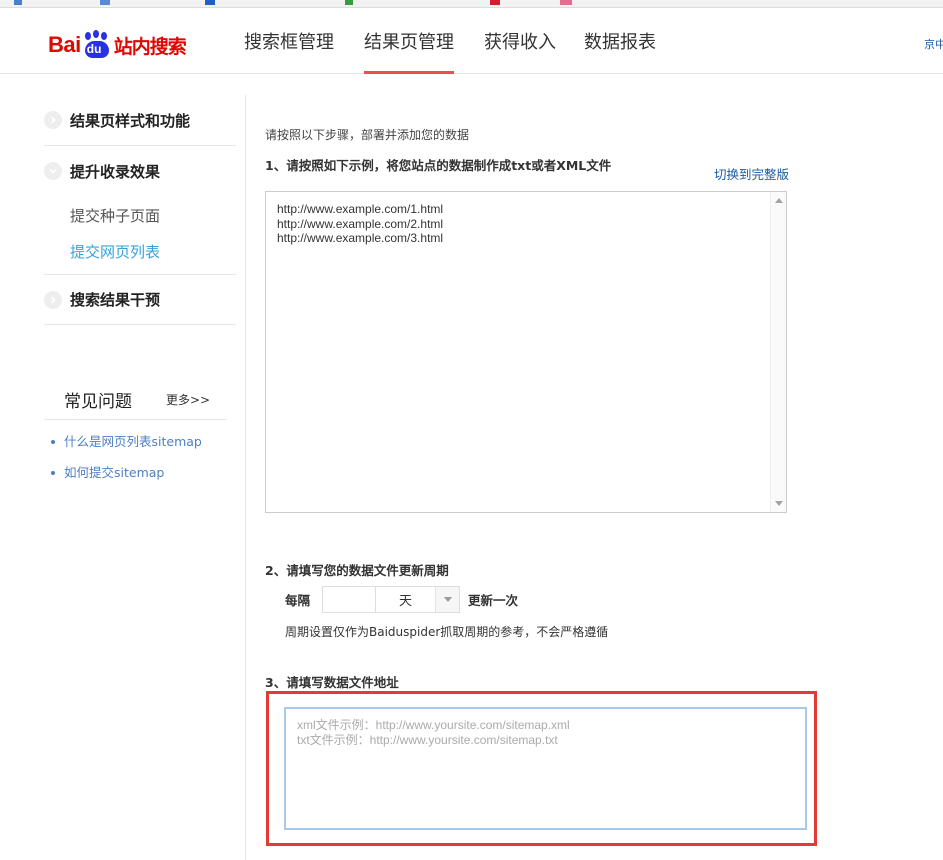  What do you see at coordinates (545, 768) in the screenshot?
I see `data-file-url-textarea` at bounding box center [545, 768].